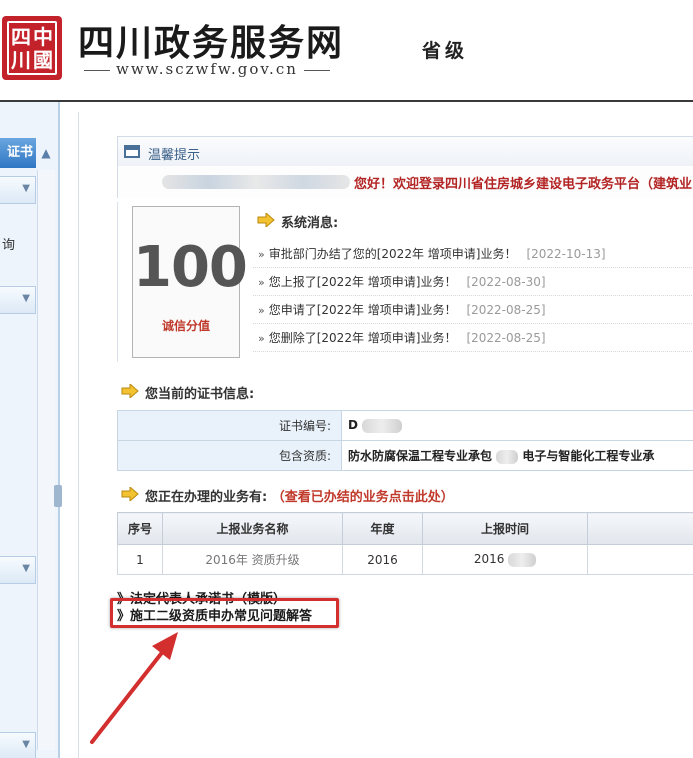 This screenshot has width=693, height=758. I want to click on scroll-up-icon: ▲, so click(46, 153).